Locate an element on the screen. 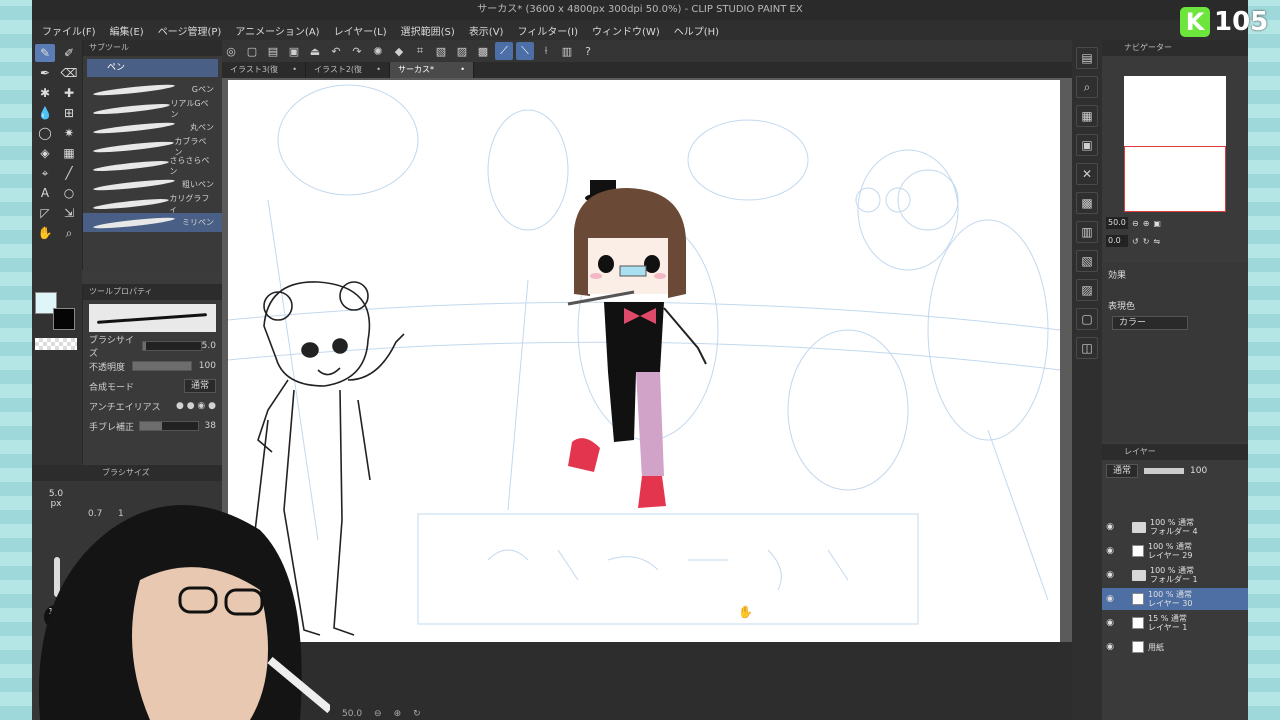 This screenshot has width=1280, height=720. history-icon: ▣ is located at coordinates (1087, 145).